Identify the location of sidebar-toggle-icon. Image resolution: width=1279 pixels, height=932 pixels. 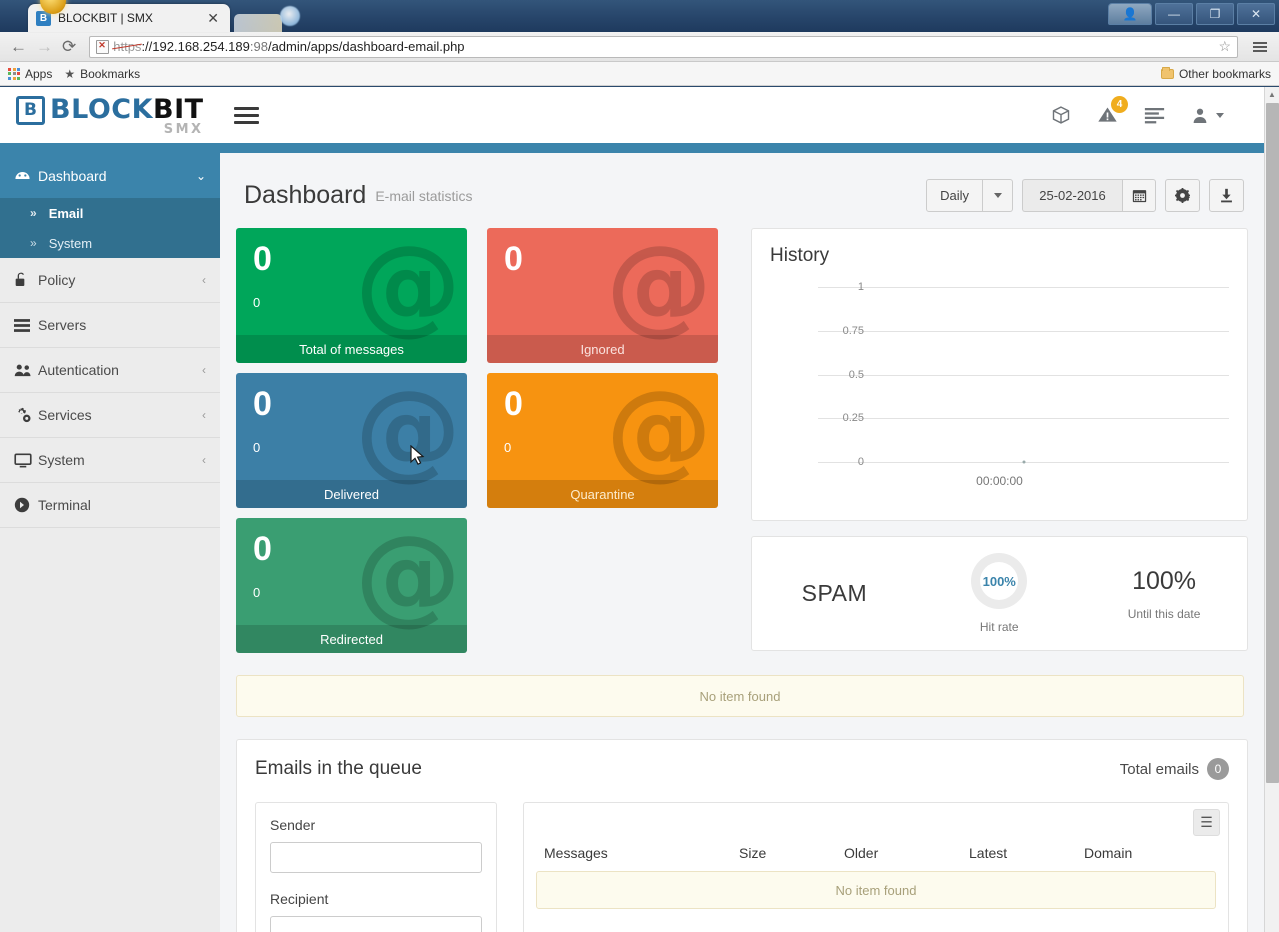
(246, 115).